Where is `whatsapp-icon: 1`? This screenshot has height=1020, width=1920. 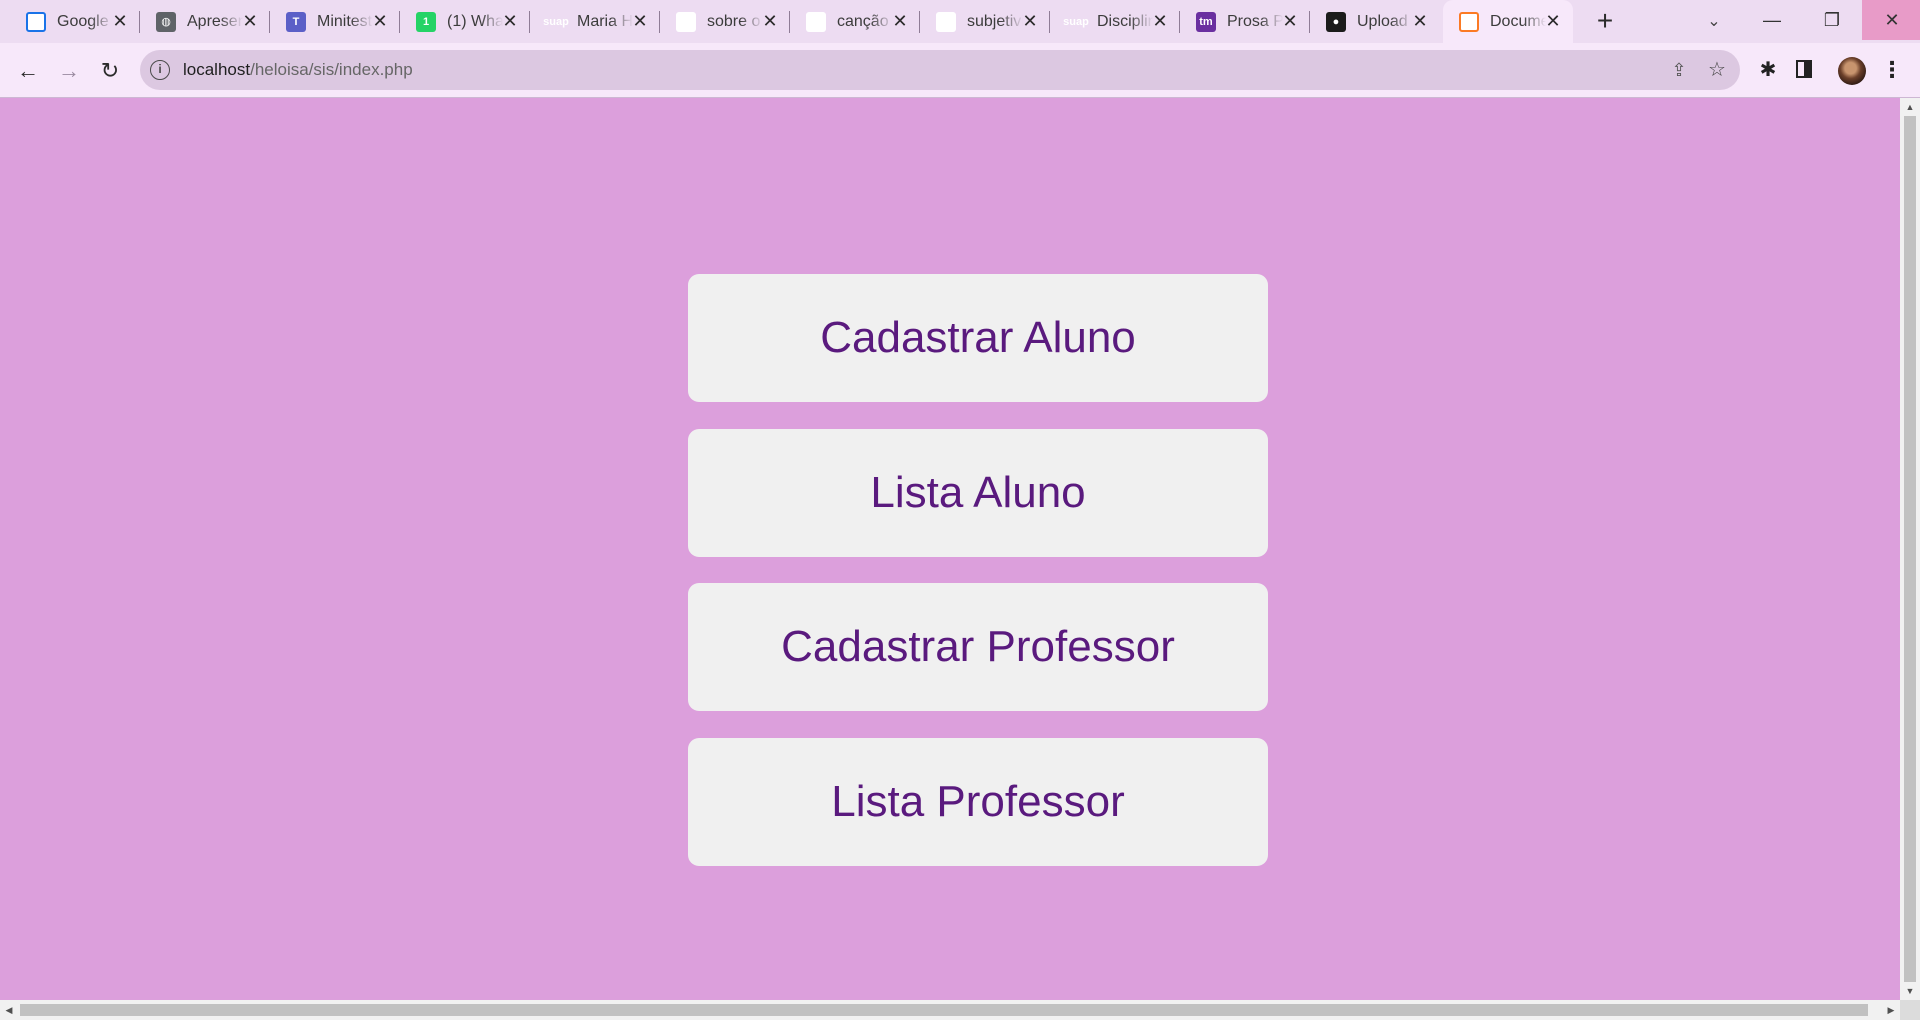 whatsapp-icon: 1 is located at coordinates (426, 21).